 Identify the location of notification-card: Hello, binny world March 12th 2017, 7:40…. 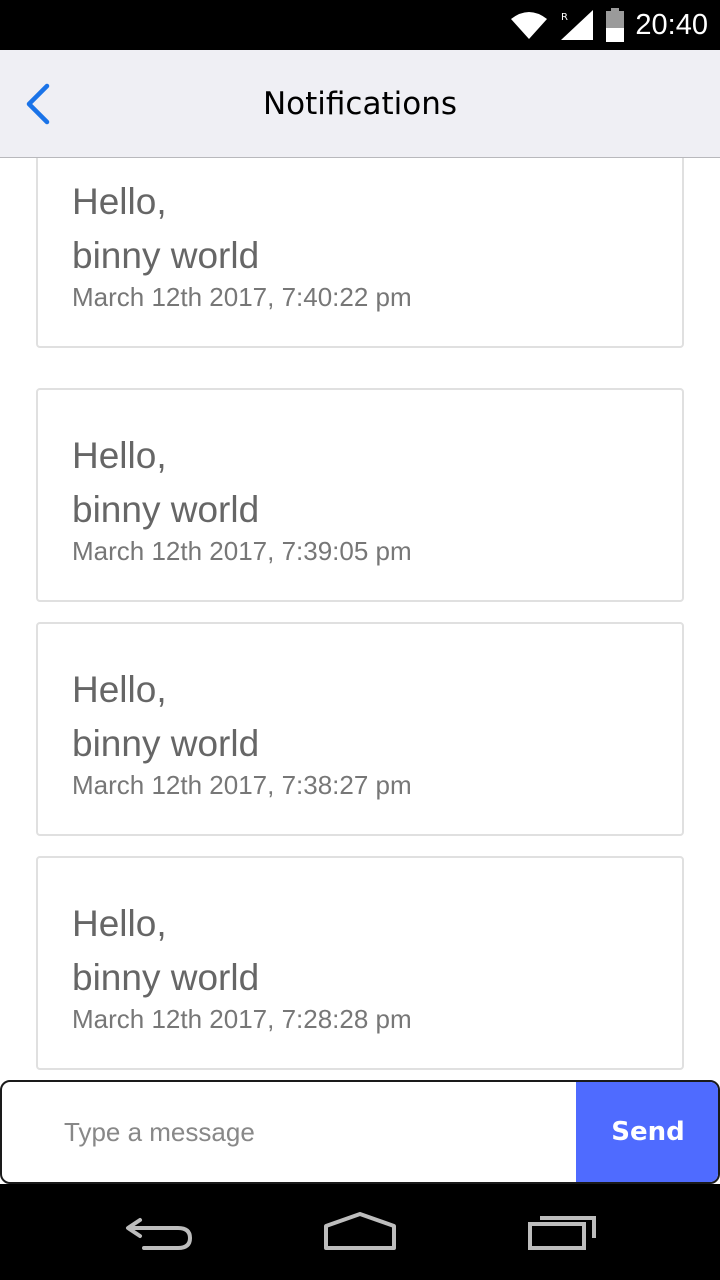
(360, 253).